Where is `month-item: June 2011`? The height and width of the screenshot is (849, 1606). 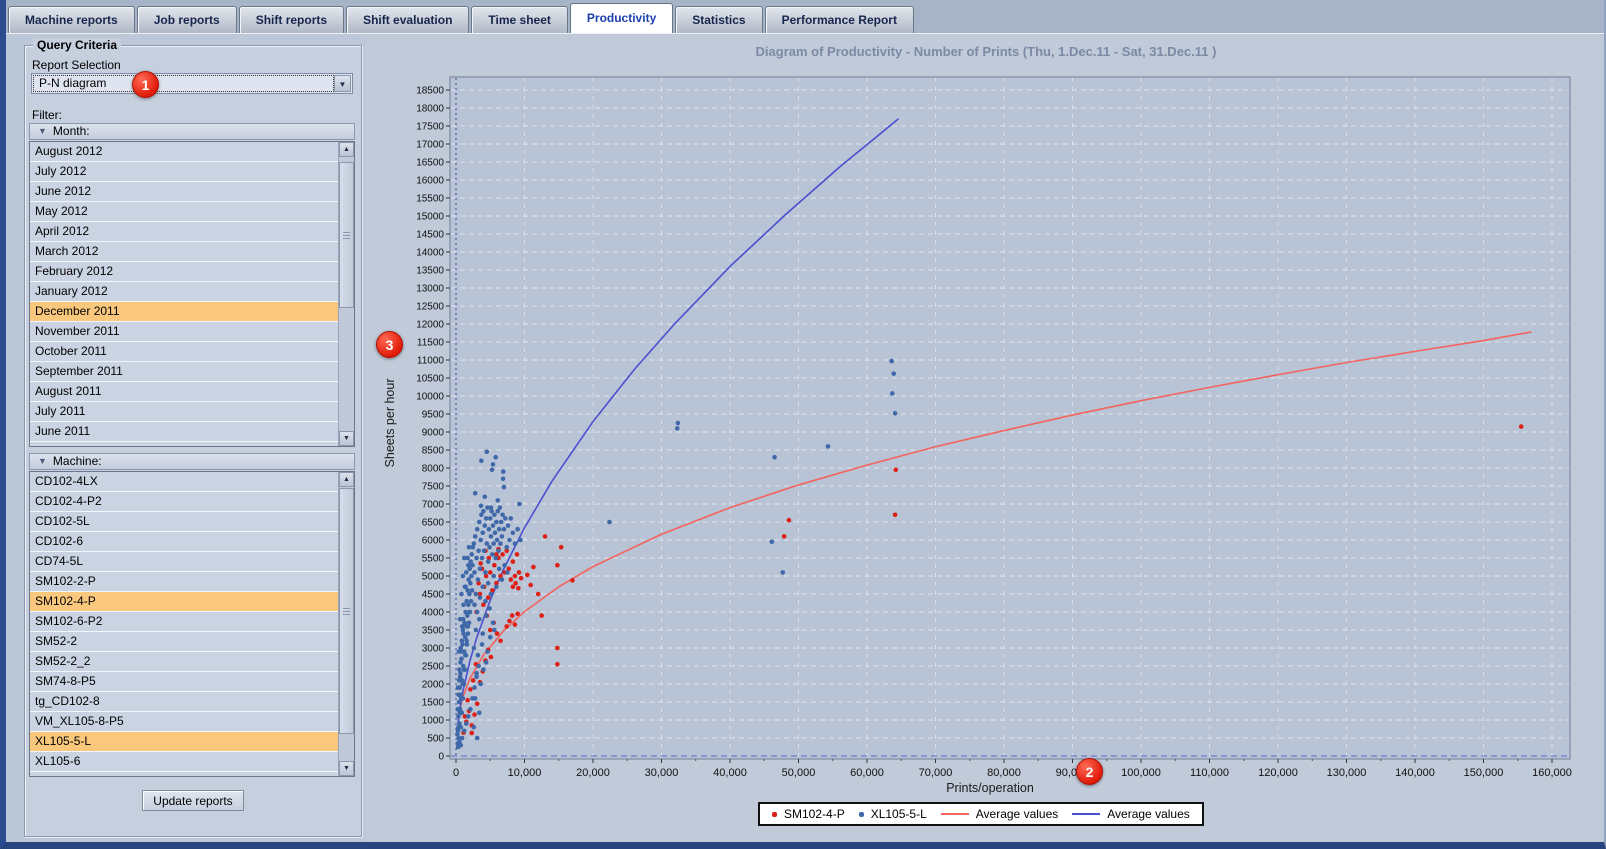
month-item: June 2011 is located at coordinates (184, 432).